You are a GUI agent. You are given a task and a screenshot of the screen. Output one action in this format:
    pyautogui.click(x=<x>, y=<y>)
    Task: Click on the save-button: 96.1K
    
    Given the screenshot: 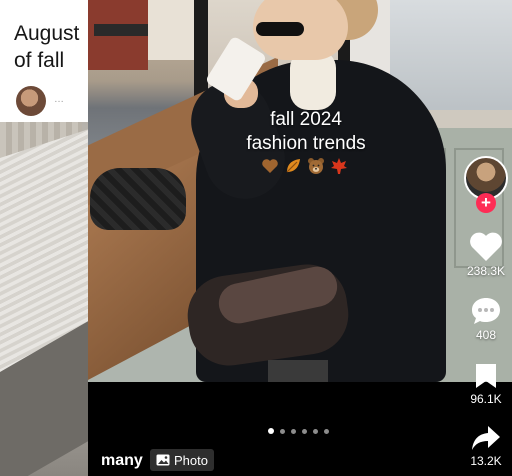 What is the action you would take?
    pyautogui.click(x=484, y=384)
    